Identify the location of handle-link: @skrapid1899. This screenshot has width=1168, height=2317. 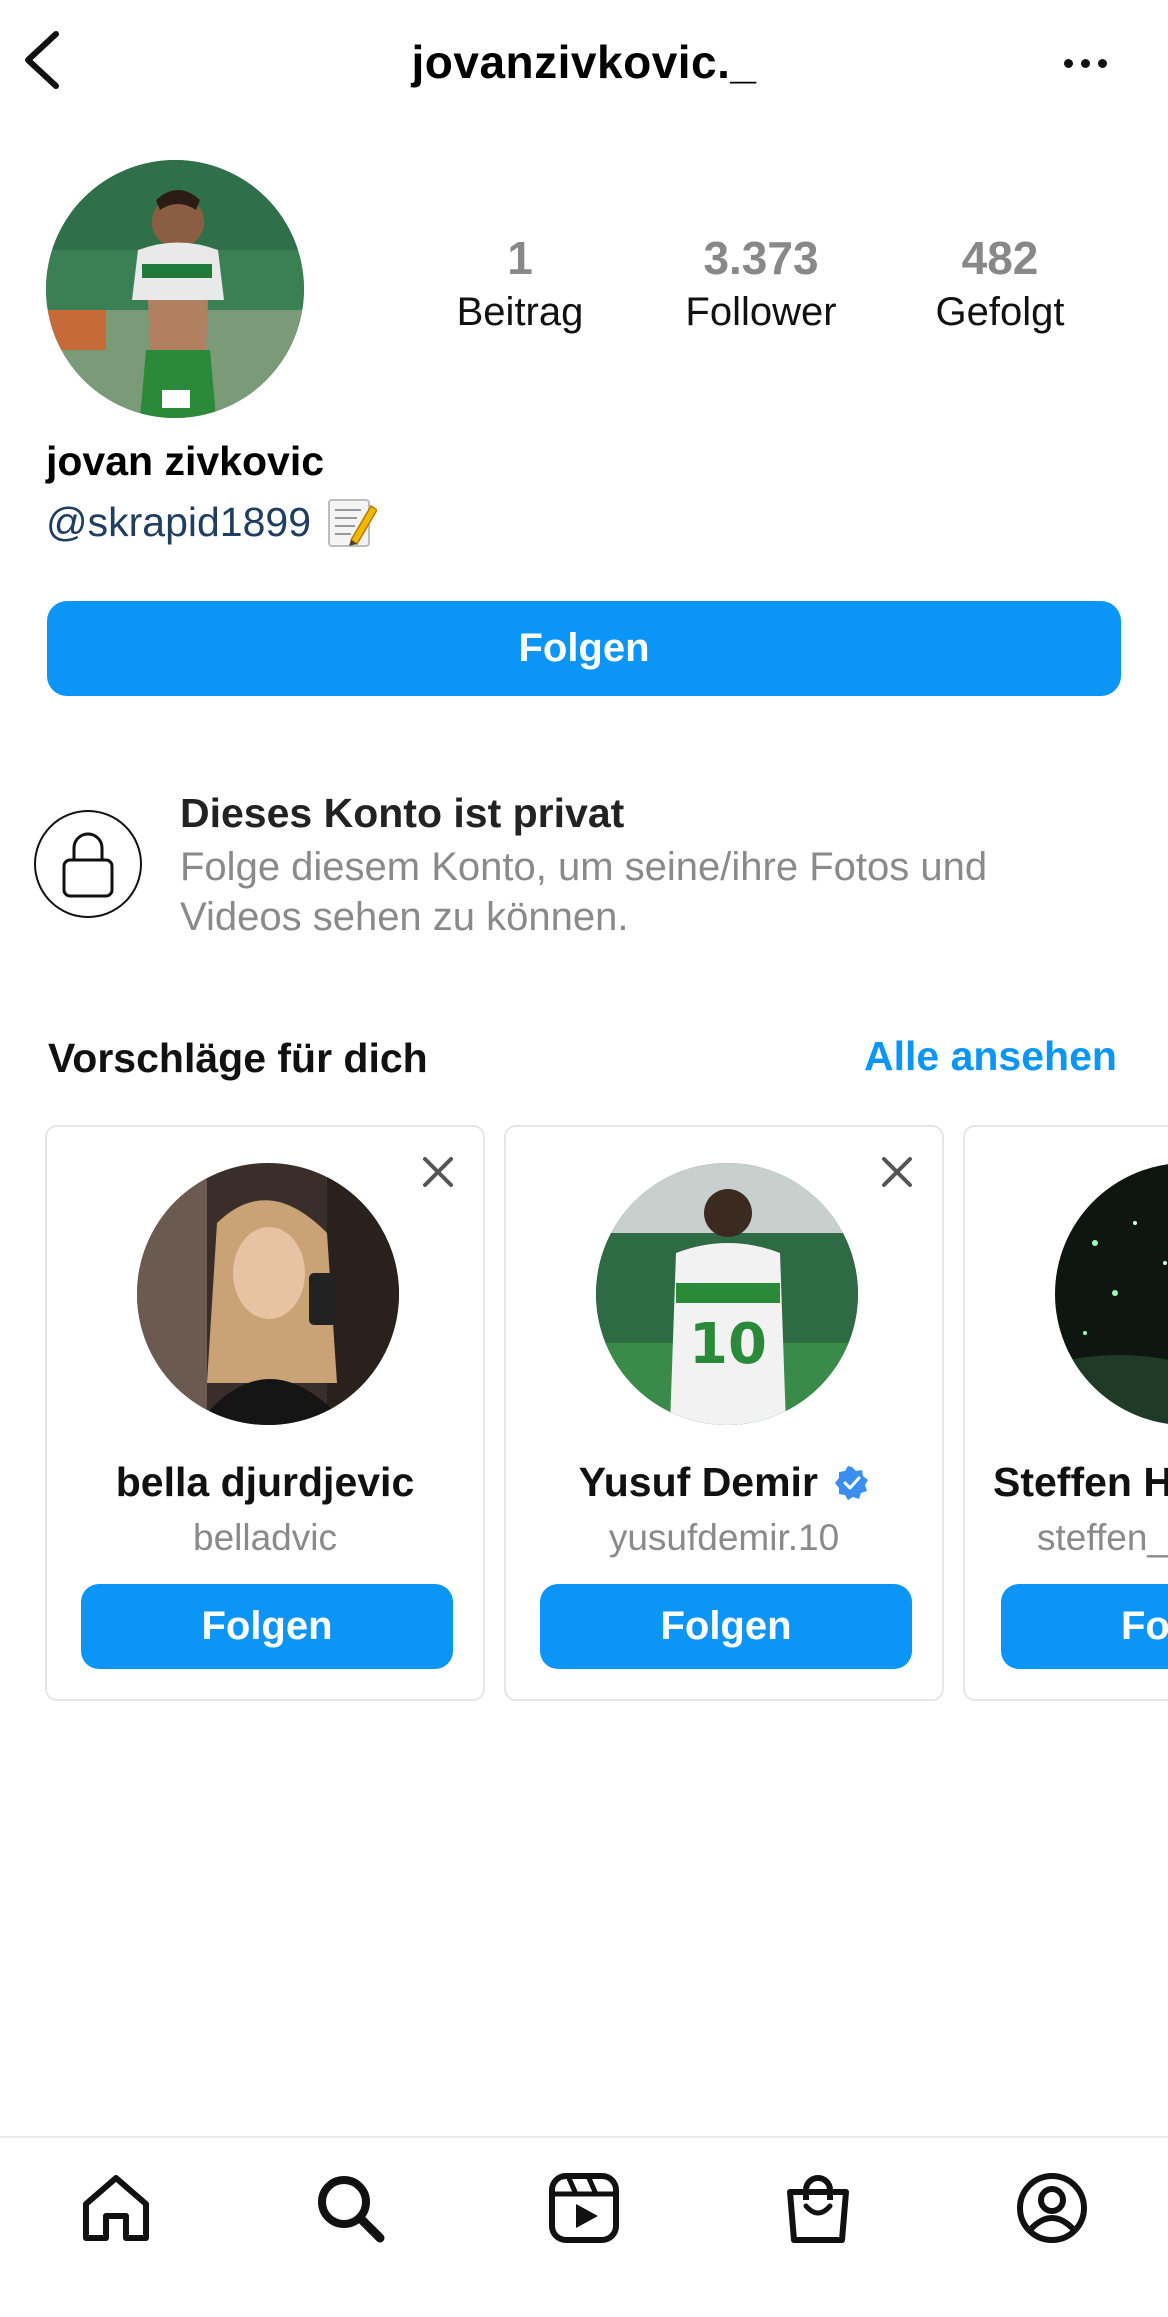
(178, 522).